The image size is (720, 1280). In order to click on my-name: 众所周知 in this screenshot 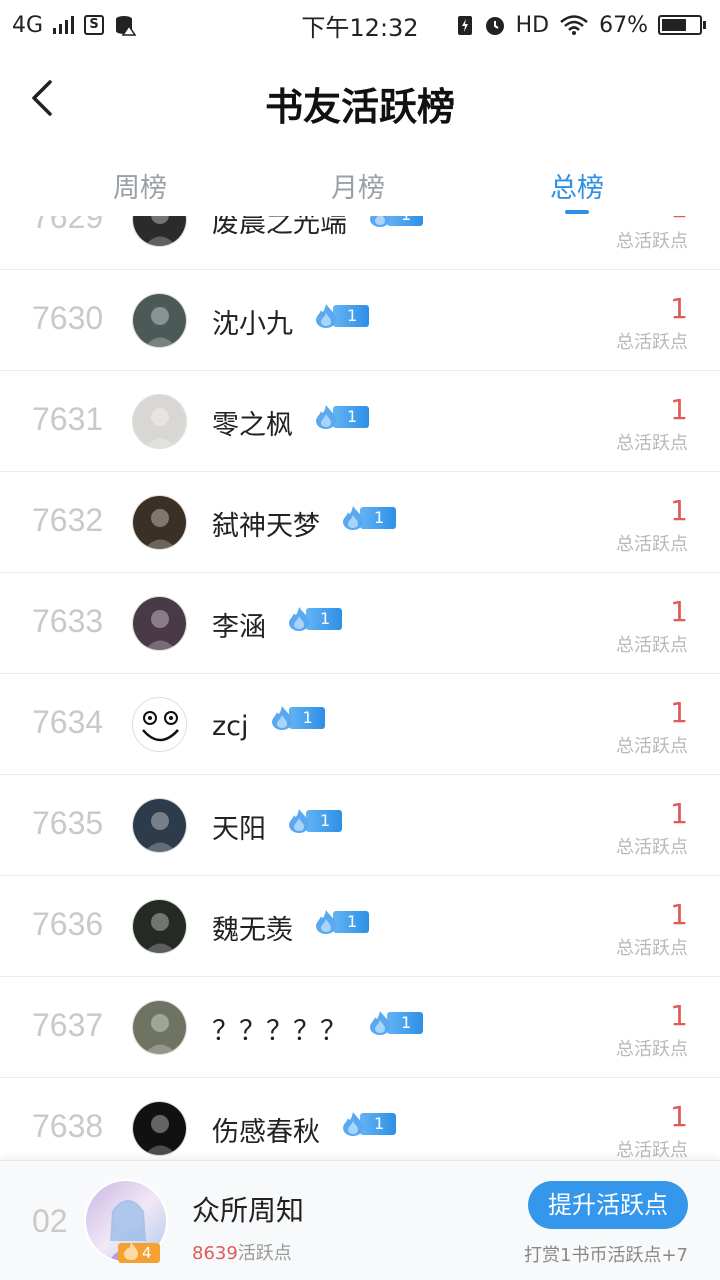, I will do `click(248, 1210)`.